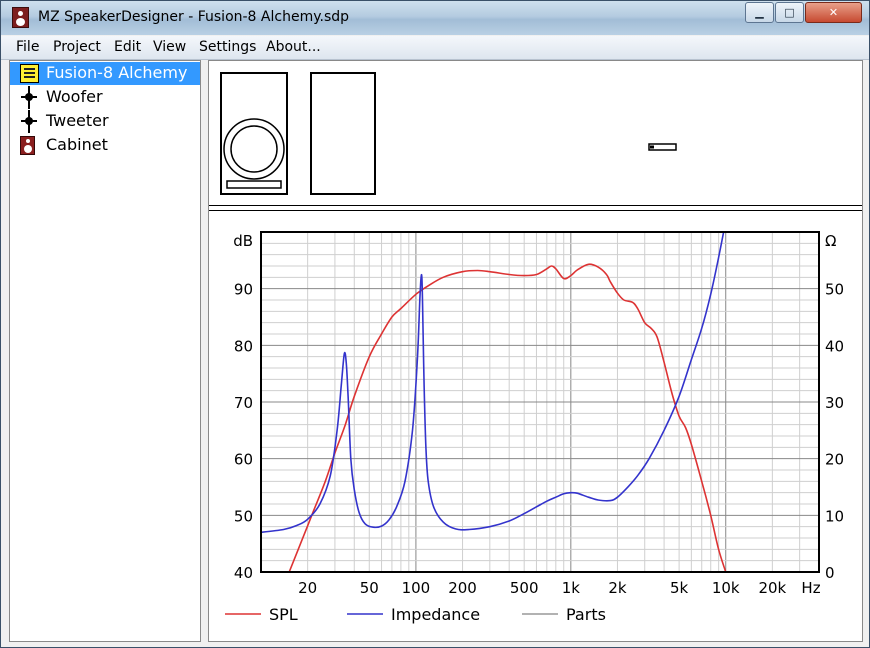  Describe the element at coordinates (834, 290) in the screenshot. I see `y-tick-label-right: 50` at that location.